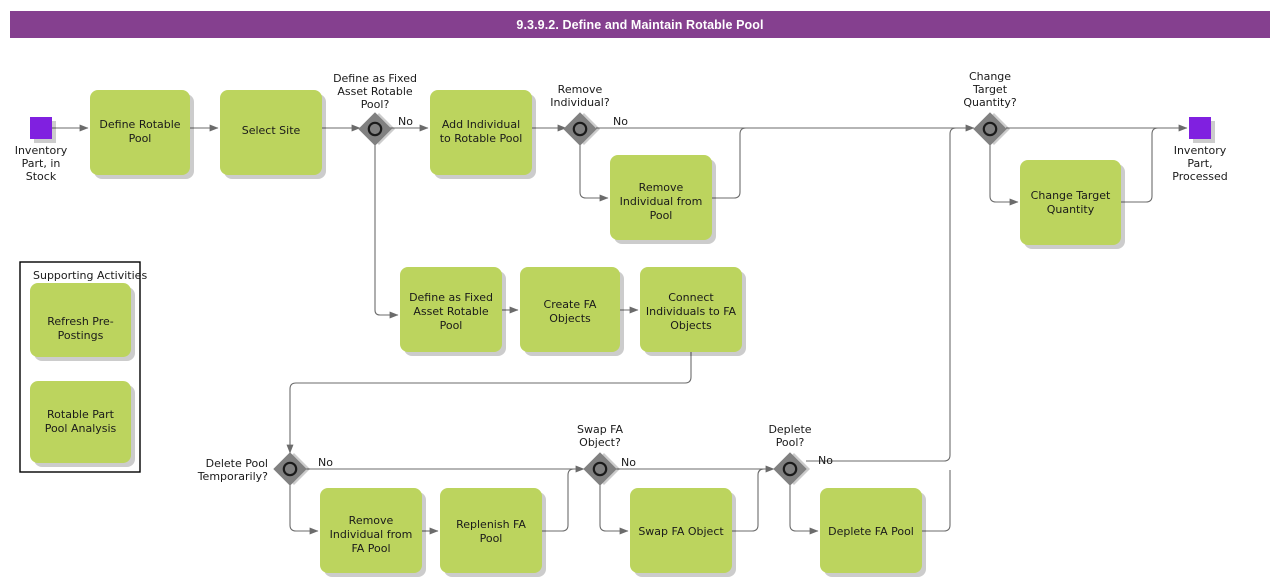 This screenshot has height=580, width=1280. I want to click on task-remove-individual-from-fa-pool: Remove Individual from FA Pool, so click(373, 532).